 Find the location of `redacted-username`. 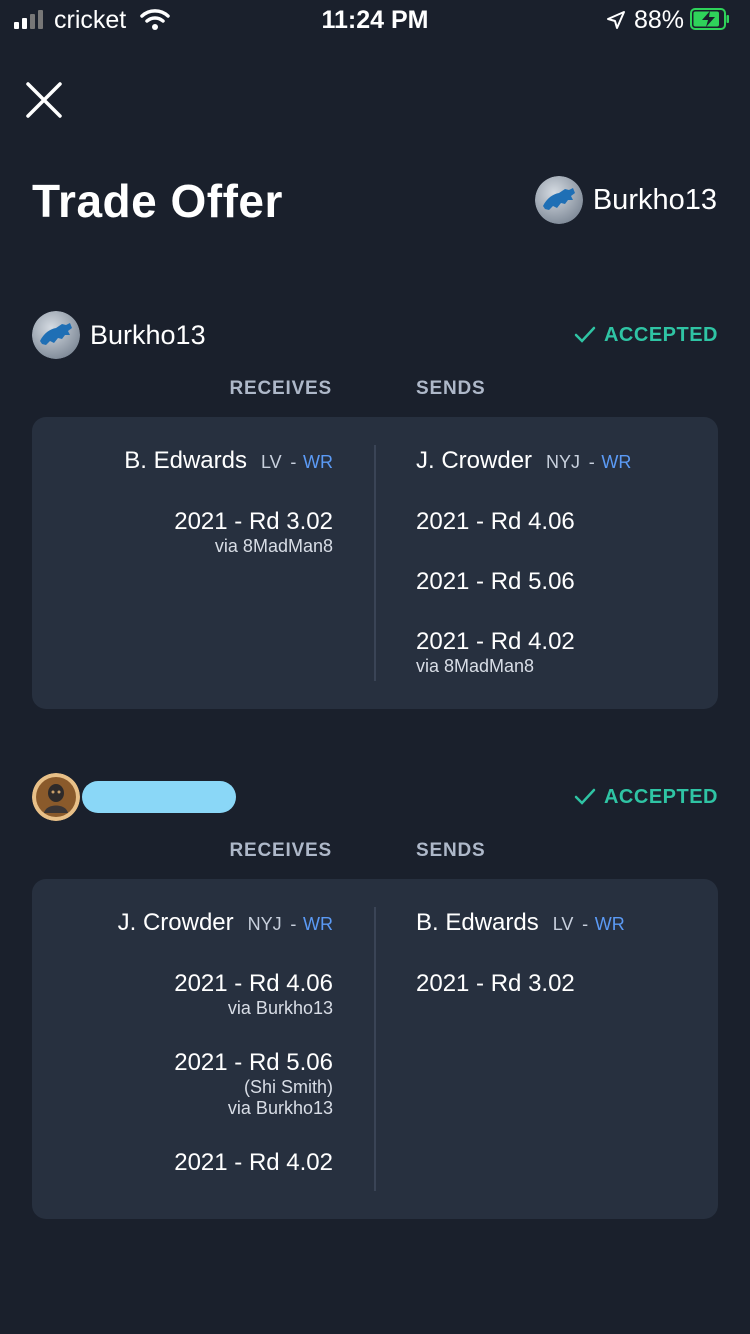

redacted-username is located at coordinates (159, 797).